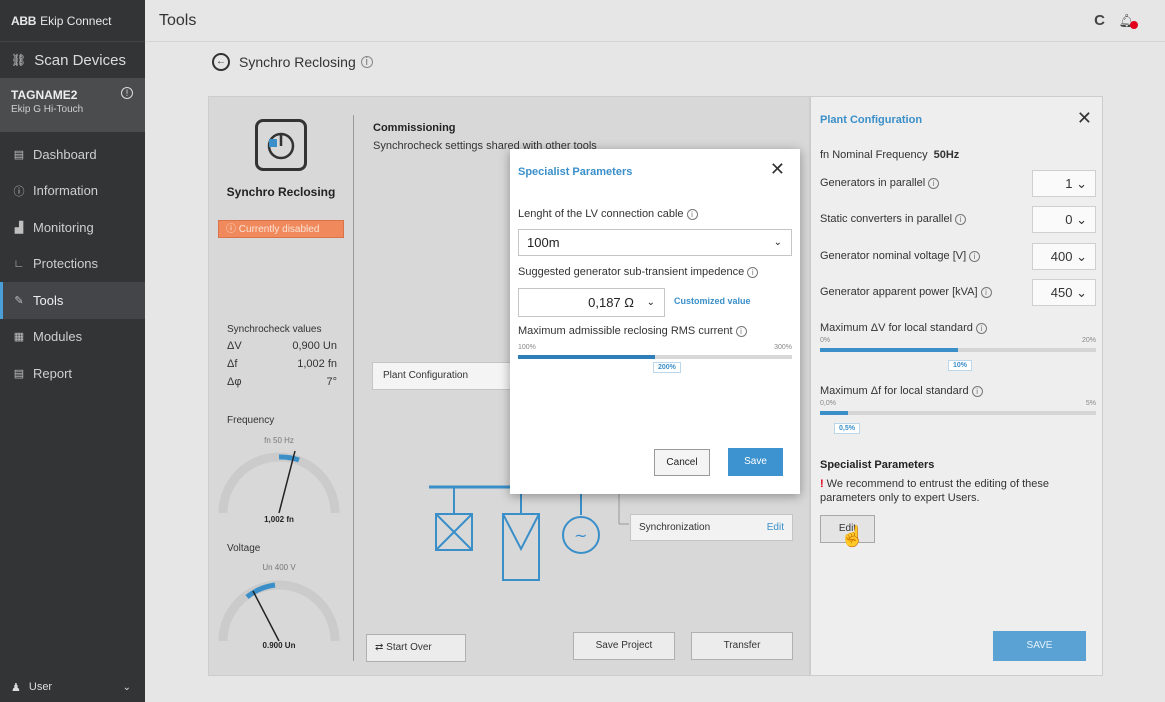 This screenshot has height=702, width=1165. Describe the element at coordinates (53, 373) in the screenshot. I see `sidebar-item-label: Report` at that location.